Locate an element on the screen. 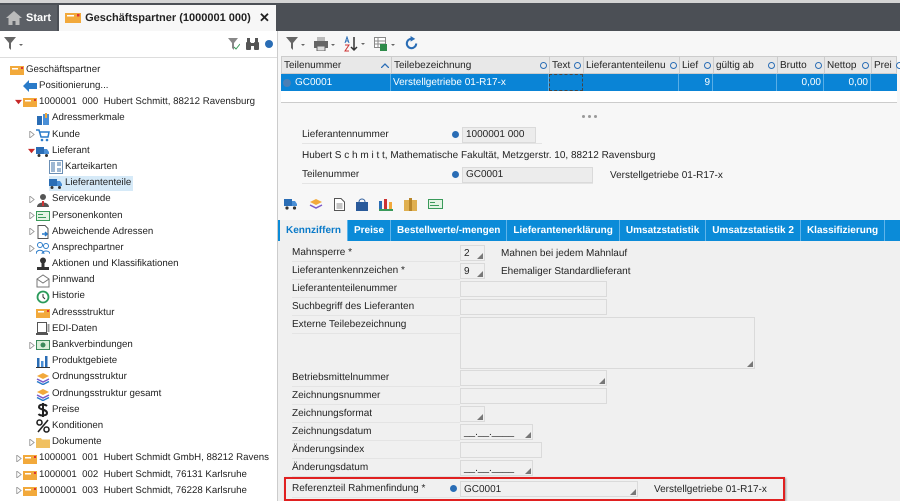 The width and height of the screenshot is (900, 501). column-header: Text is located at coordinates (567, 65).